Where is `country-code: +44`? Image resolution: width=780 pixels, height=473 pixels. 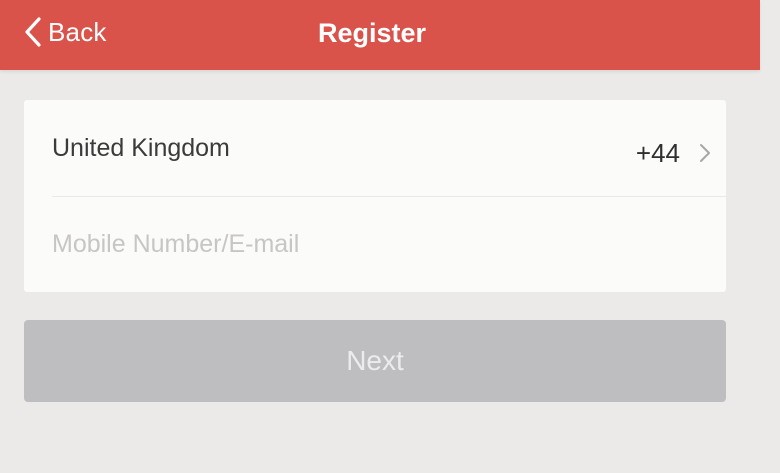 country-code: +44 is located at coordinates (657, 153).